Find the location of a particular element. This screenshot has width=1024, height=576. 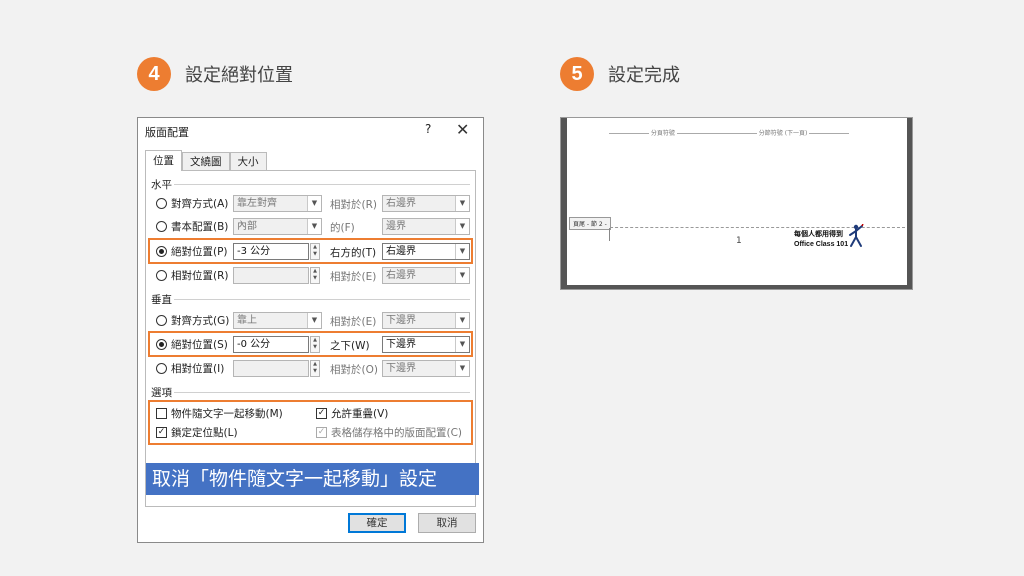

checkbox-move-with-text: 物件隨文字一起移動(M) is located at coordinates (219, 413).